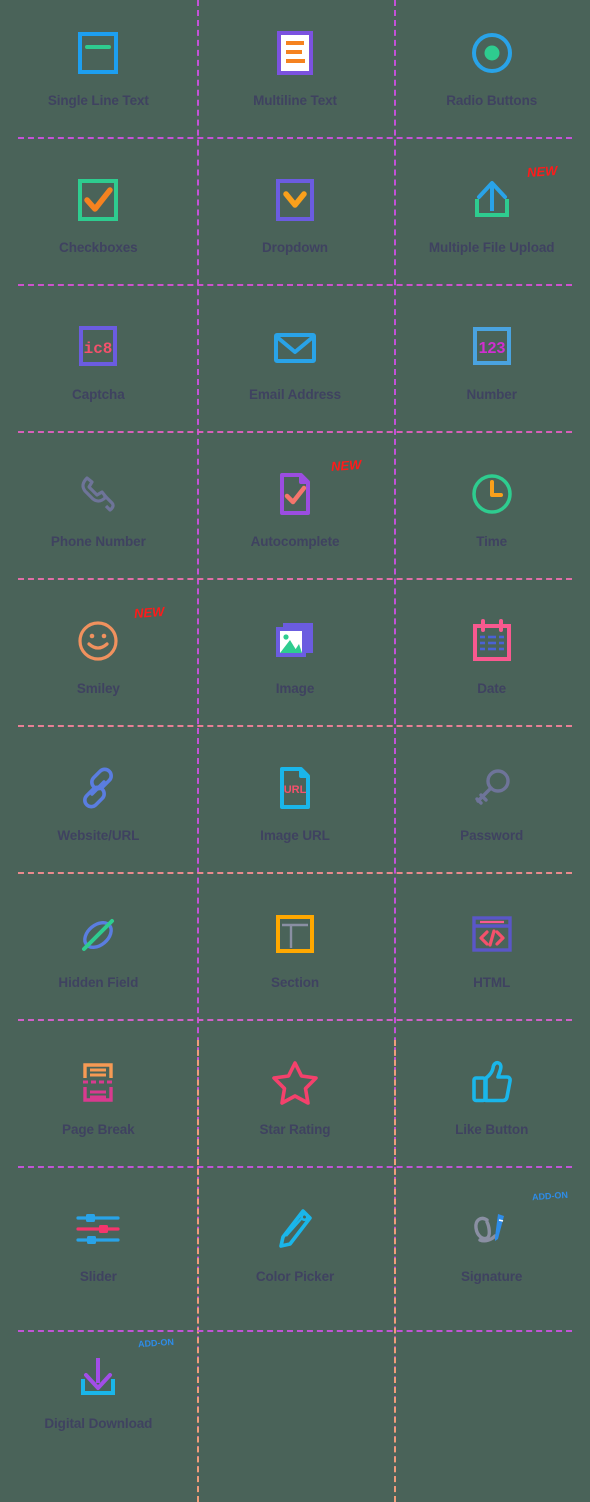 Image resolution: width=590 pixels, height=1502 pixels. I want to click on checkbox-icon, so click(98, 200).